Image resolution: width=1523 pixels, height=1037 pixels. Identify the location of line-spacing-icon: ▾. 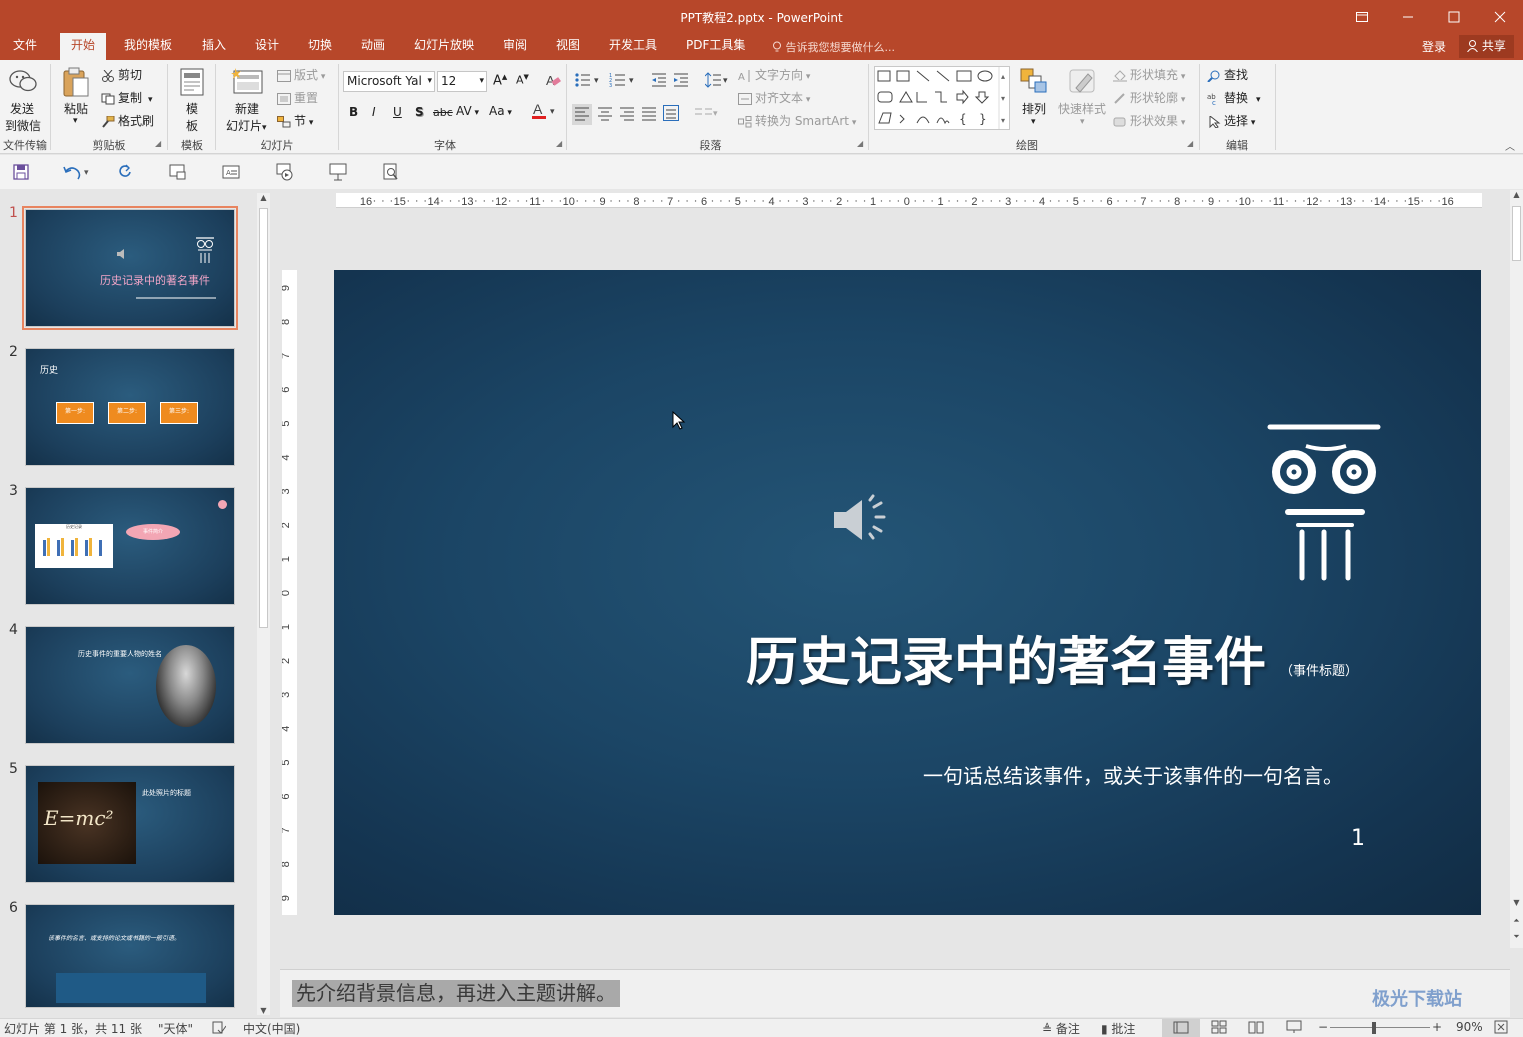
(717, 81).